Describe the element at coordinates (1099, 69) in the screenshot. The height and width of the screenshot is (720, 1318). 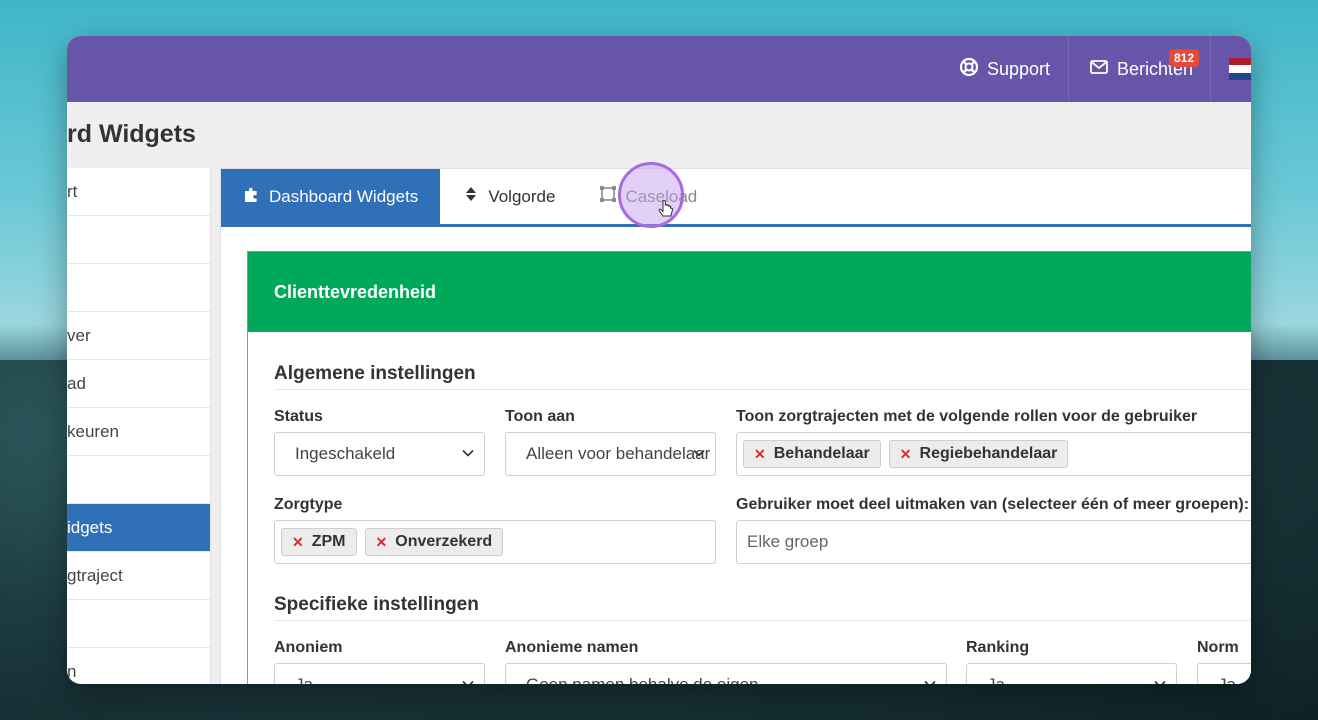
I see `envelope-icon` at that location.